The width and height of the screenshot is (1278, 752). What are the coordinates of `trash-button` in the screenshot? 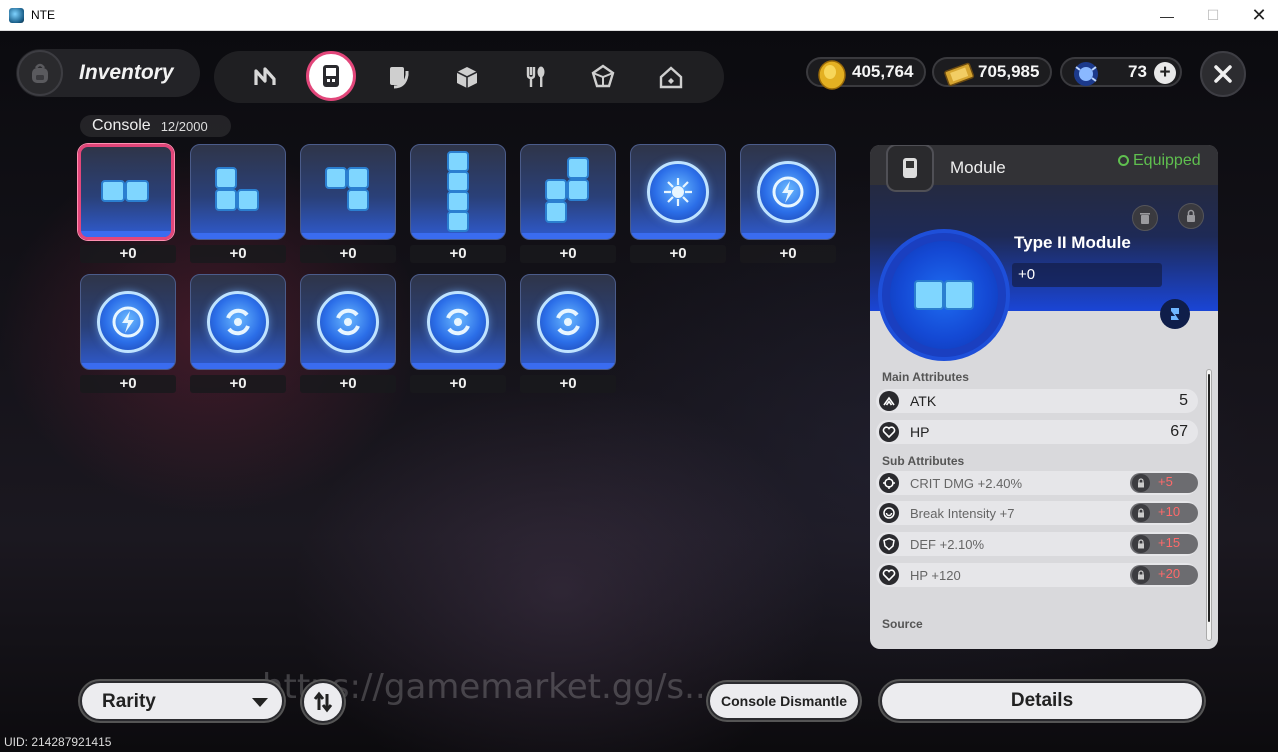 It's located at (1145, 218).